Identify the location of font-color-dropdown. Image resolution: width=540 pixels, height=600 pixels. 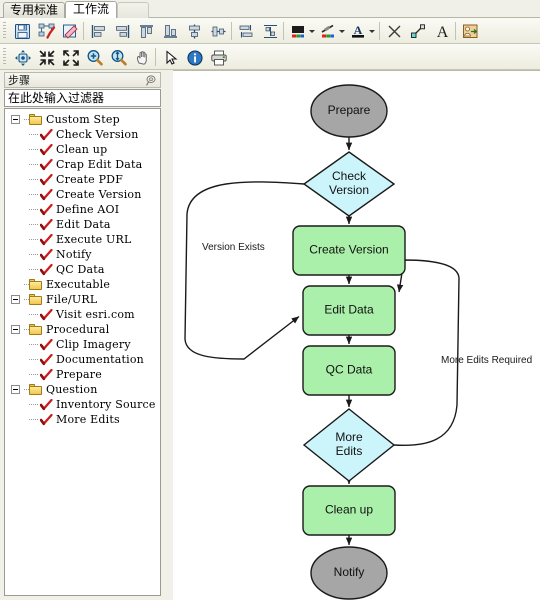
(371, 31).